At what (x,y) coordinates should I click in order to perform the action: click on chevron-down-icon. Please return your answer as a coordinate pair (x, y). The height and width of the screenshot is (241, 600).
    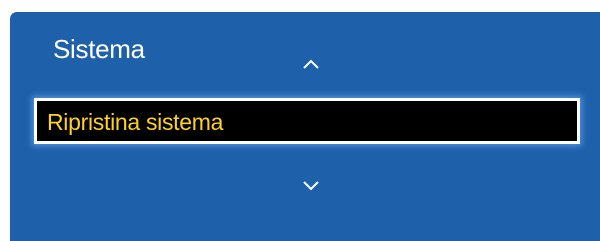
    Looking at the image, I should click on (311, 186).